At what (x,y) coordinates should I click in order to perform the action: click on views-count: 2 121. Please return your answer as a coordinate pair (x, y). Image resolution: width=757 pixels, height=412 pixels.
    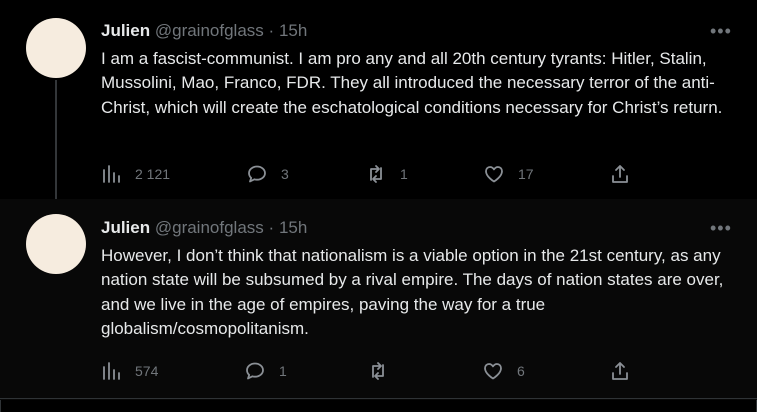
    Looking at the image, I should click on (153, 174).